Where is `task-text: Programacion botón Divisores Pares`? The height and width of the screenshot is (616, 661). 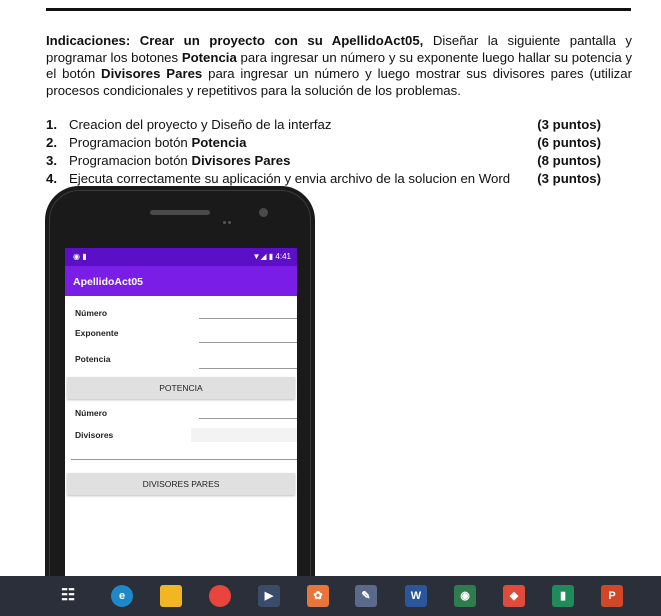
task-text: Programacion botón Divisores Pares is located at coordinates (179, 161).